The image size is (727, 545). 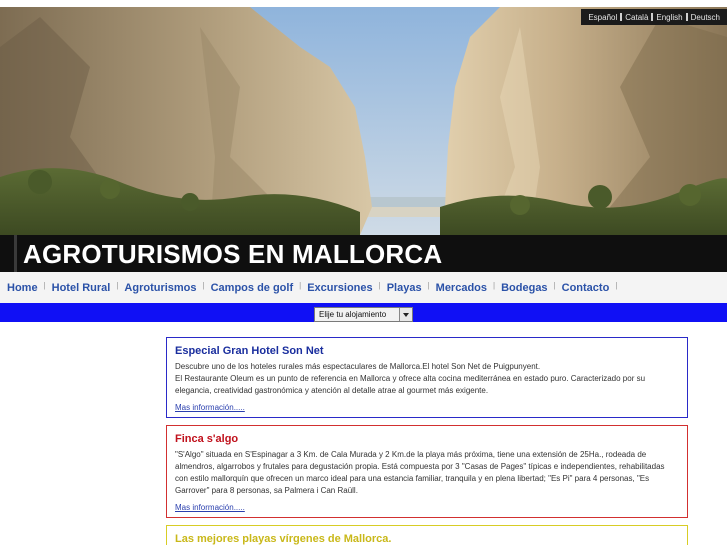 What do you see at coordinates (15, 253) in the screenshot?
I see `title-accent` at bounding box center [15, 253].